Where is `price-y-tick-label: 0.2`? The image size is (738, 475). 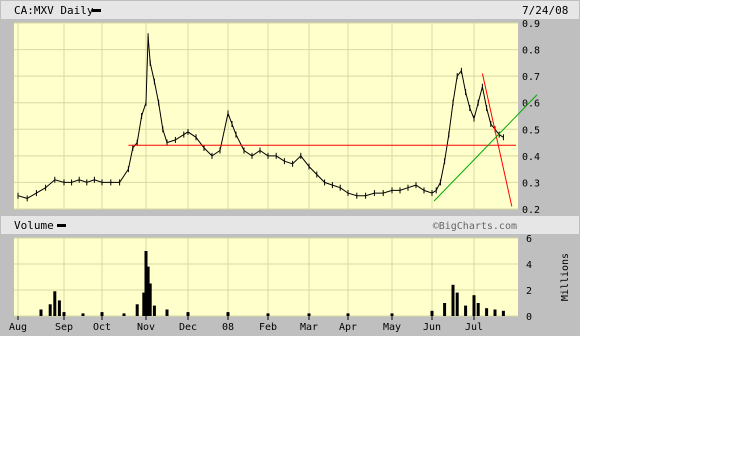
price-y-tick-label: 0.2 is located at coordinates (531, 210).